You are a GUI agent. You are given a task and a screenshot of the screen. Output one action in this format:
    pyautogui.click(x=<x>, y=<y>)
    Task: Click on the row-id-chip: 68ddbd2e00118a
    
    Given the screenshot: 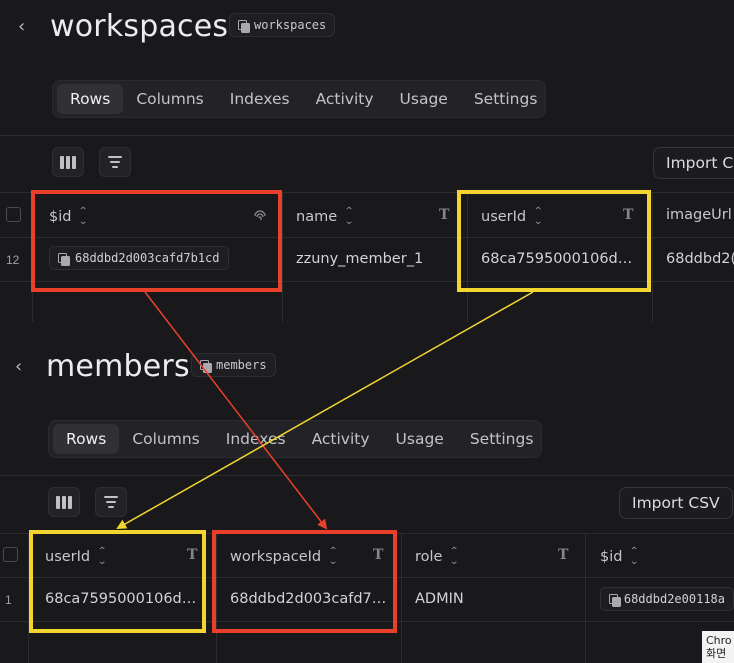 What is the action you would take?
    pyautogui.click(x=667, y=599)
    